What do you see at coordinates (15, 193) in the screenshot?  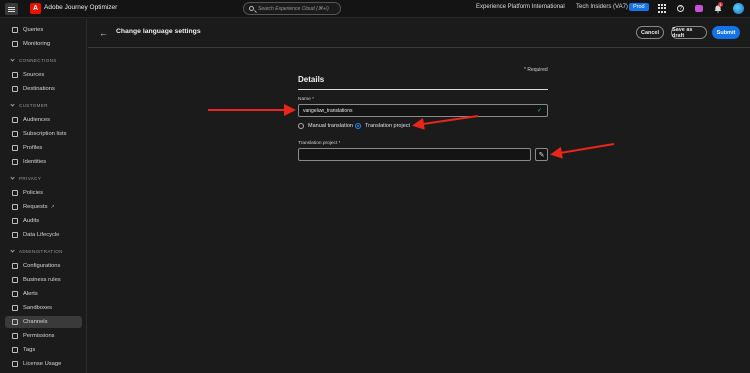 I see `policies-icon` at bounding box center [15, 193].